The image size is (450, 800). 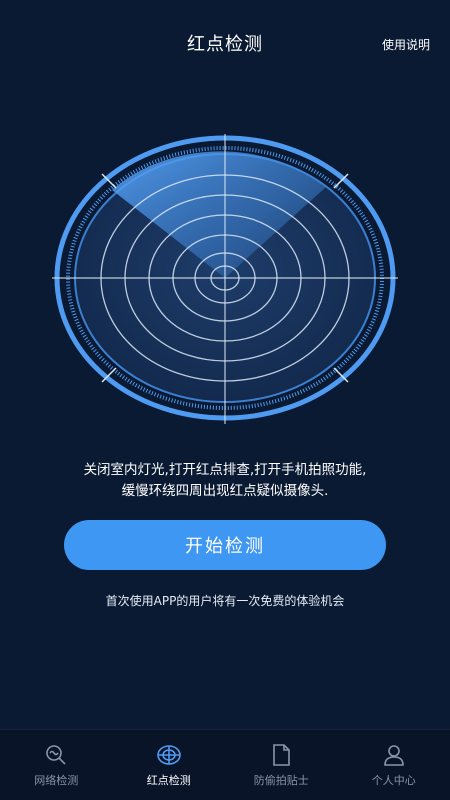 What do you see at coordinates (393, 755) in the screenshot?
I see `person-icon` at bounding box center [393, 755].